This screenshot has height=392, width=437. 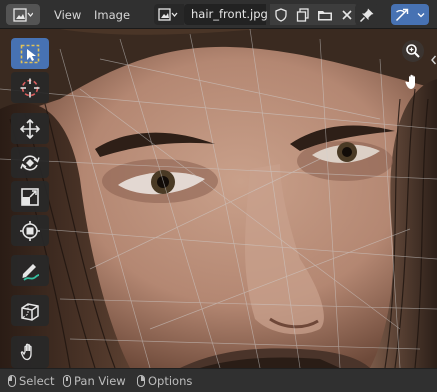 What do you see at coordinates (218, 380) in the screenshot?
I see `status-bar: Select Pan View Options` at bounding box center [218, 380].